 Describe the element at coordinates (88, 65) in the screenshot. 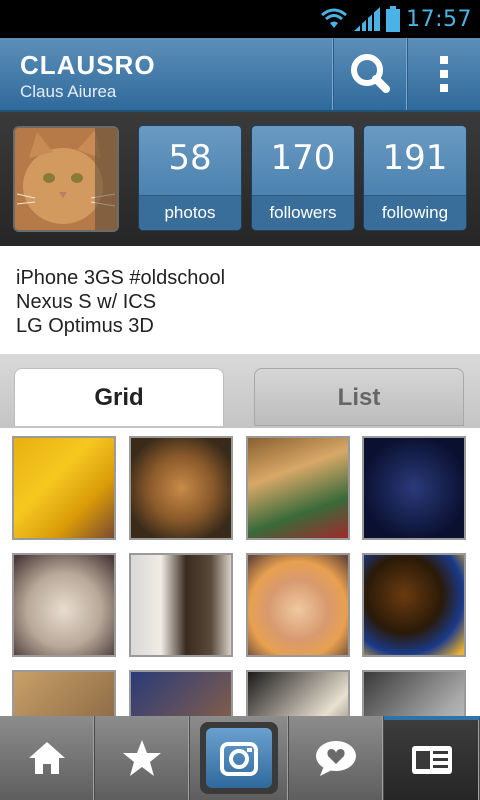

I see `profile-username: CLAUSRO` at that location.